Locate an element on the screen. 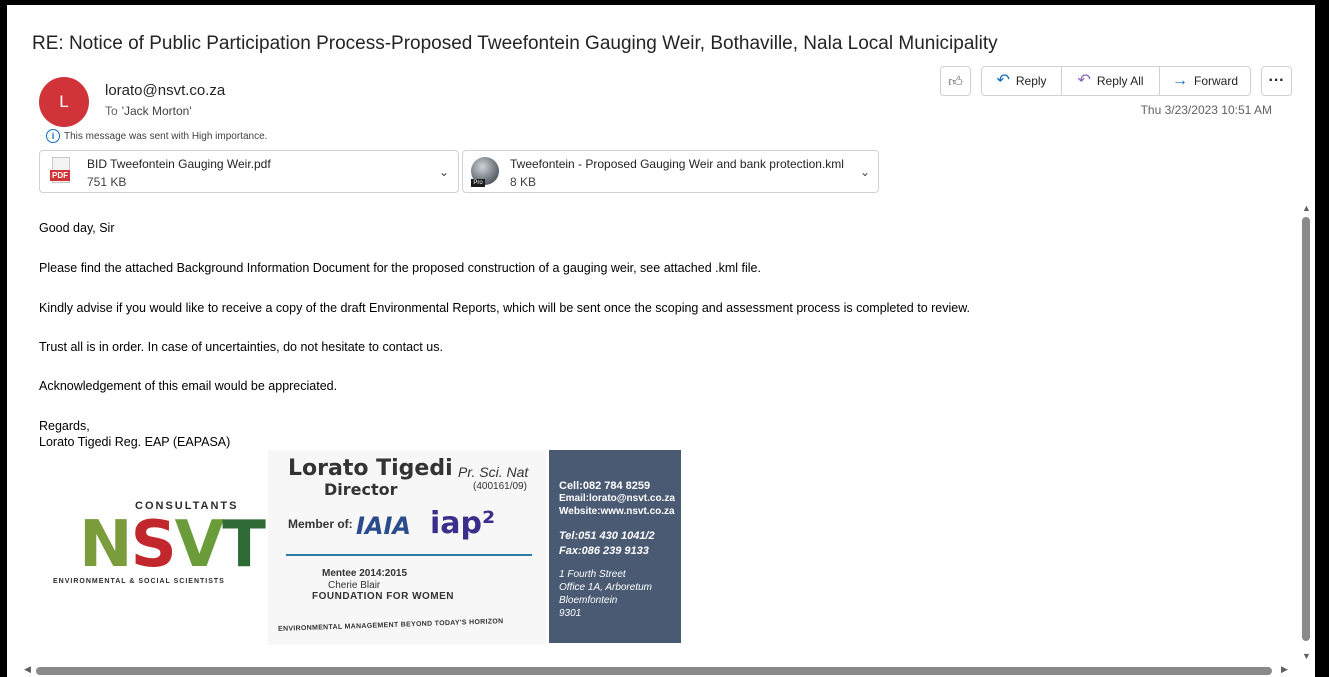  scroll-down-icon: ▼ is located at coordinates (1306, 656).